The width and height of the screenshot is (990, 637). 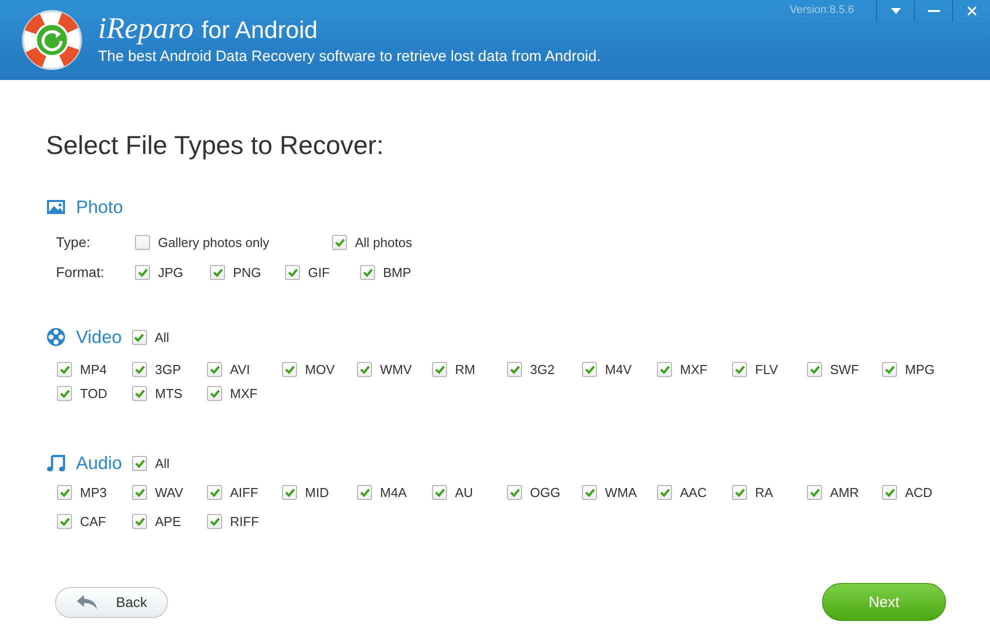 I want to click on option-label: RM, so click(x=465, y=369).